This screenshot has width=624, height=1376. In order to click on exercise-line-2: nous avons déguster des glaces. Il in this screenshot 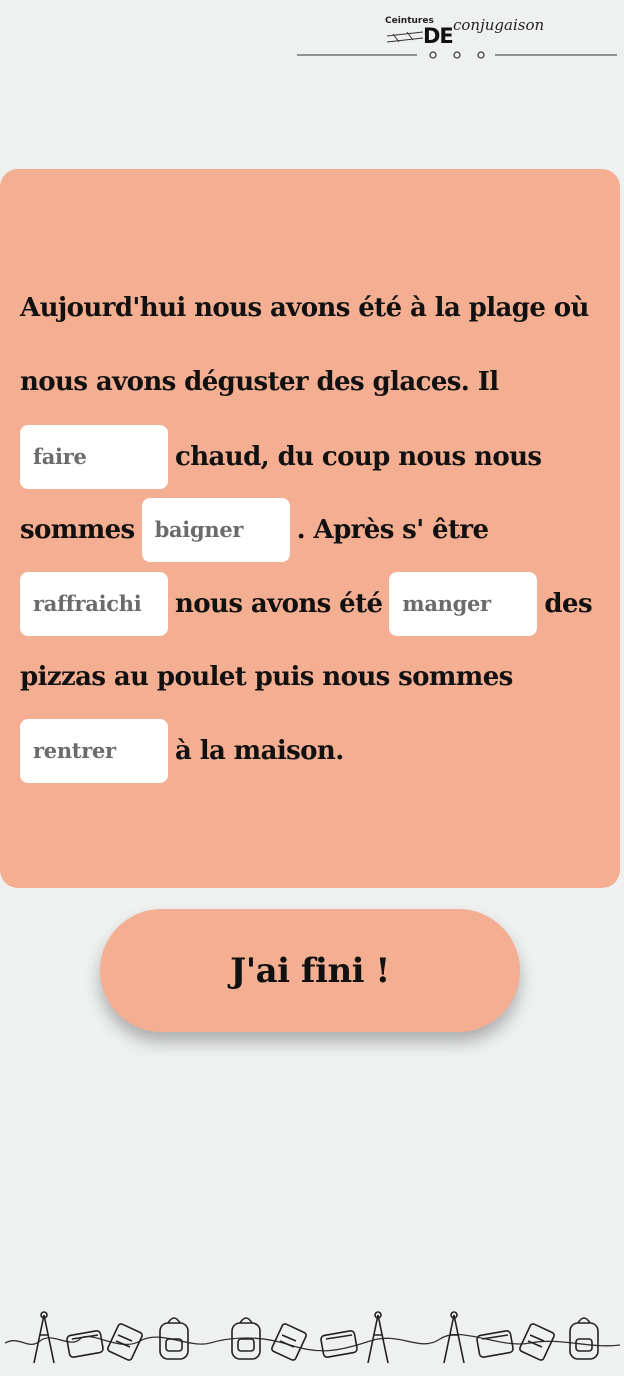, I will do `click(259, 382)`.